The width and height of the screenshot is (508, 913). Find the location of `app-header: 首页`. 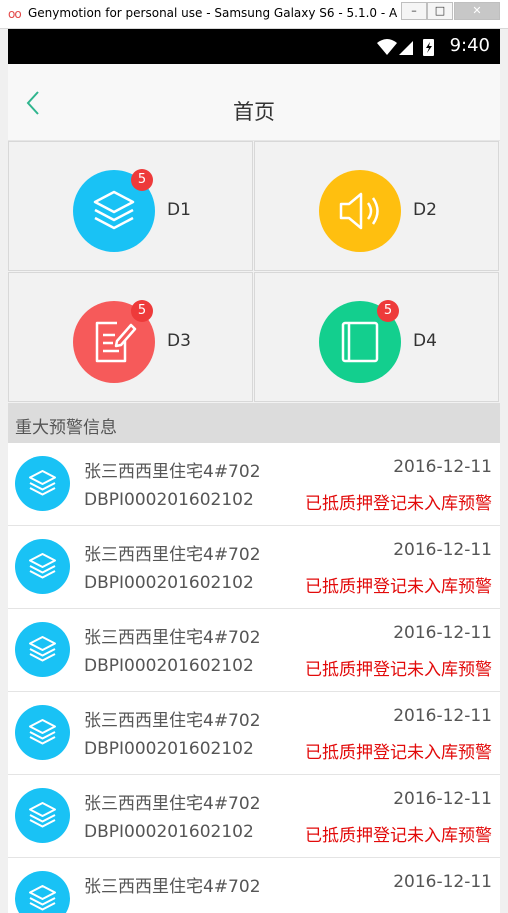

app-header: 首页 is located at coordinates (254, 102).